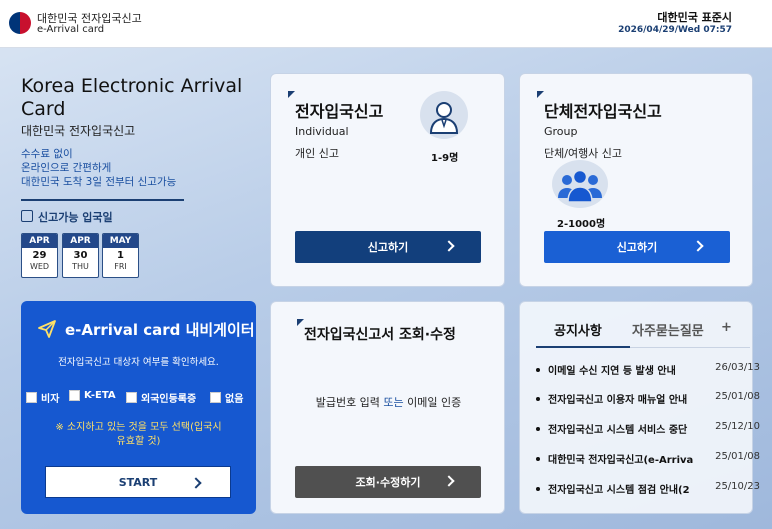 This screenshot has height=529, width=772. What do you see at coordinates (138, 362) in the screenshot?
I see `navigator-description: 전자입국신고 대상자 여부를 확인하세요.` at bounding box center [138, 362].